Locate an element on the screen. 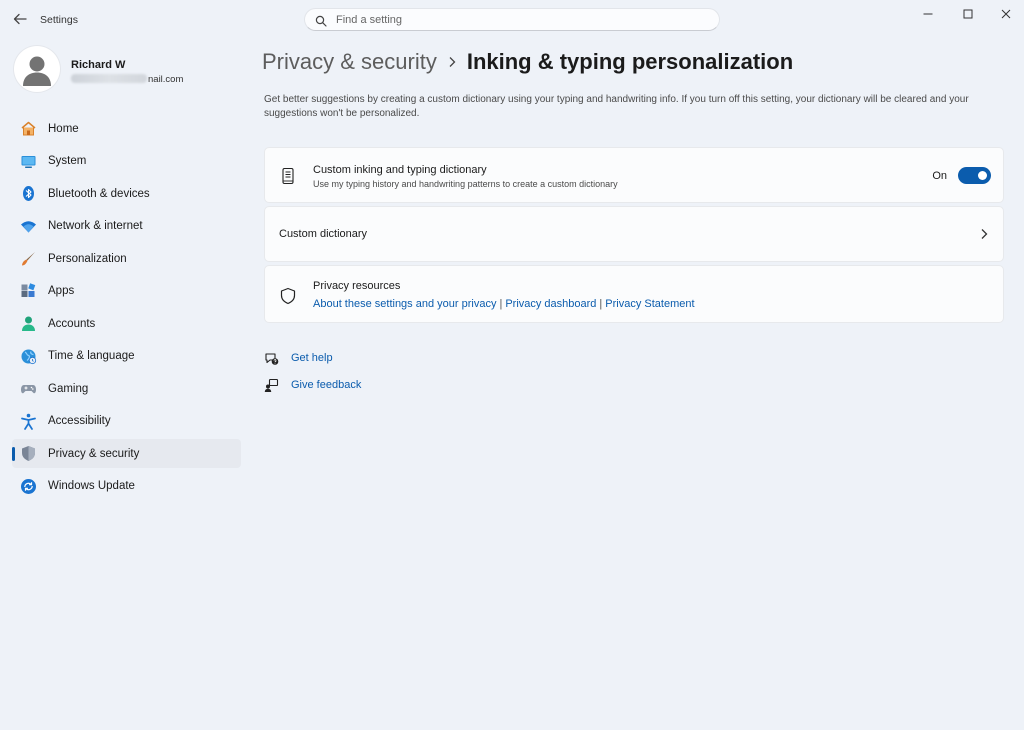  give-feedback-row: Give feedback is located at coordinates (312, 385).